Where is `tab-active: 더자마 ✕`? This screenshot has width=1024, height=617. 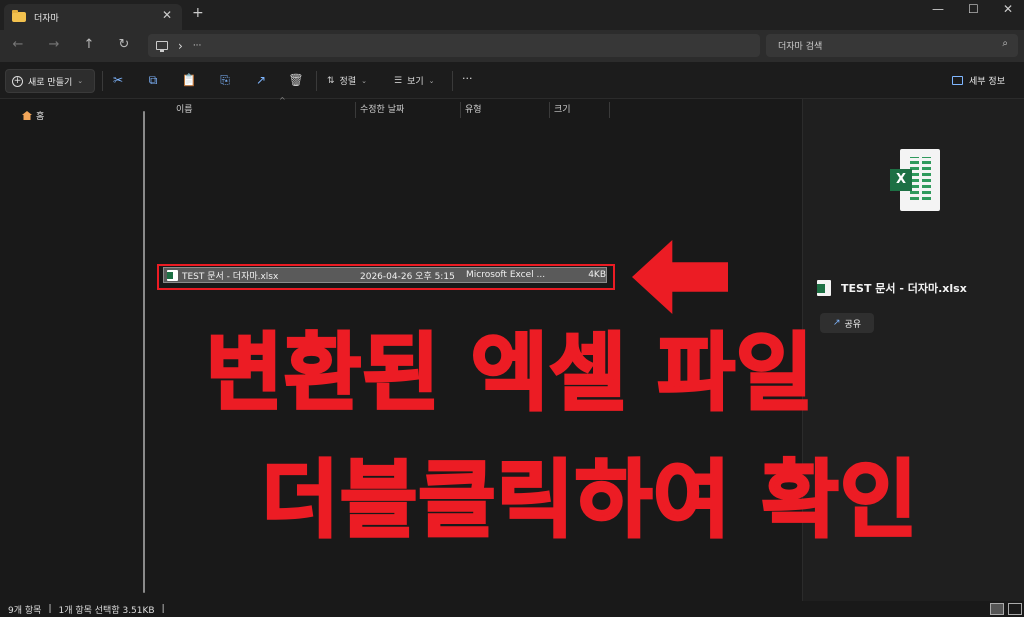 tab-active: 더자마 ✕ is located at coordinates (93, 17).